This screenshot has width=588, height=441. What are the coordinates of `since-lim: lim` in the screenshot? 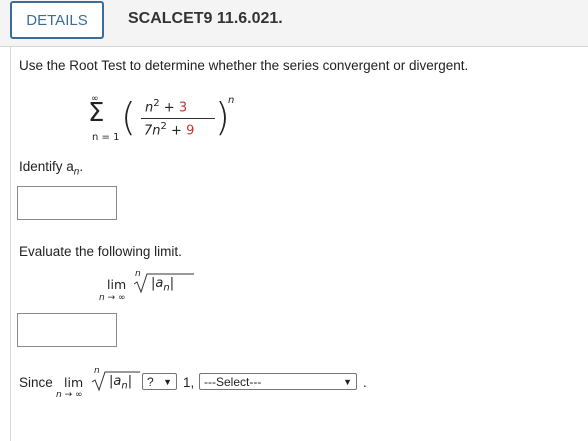 It's located at (74, 382).